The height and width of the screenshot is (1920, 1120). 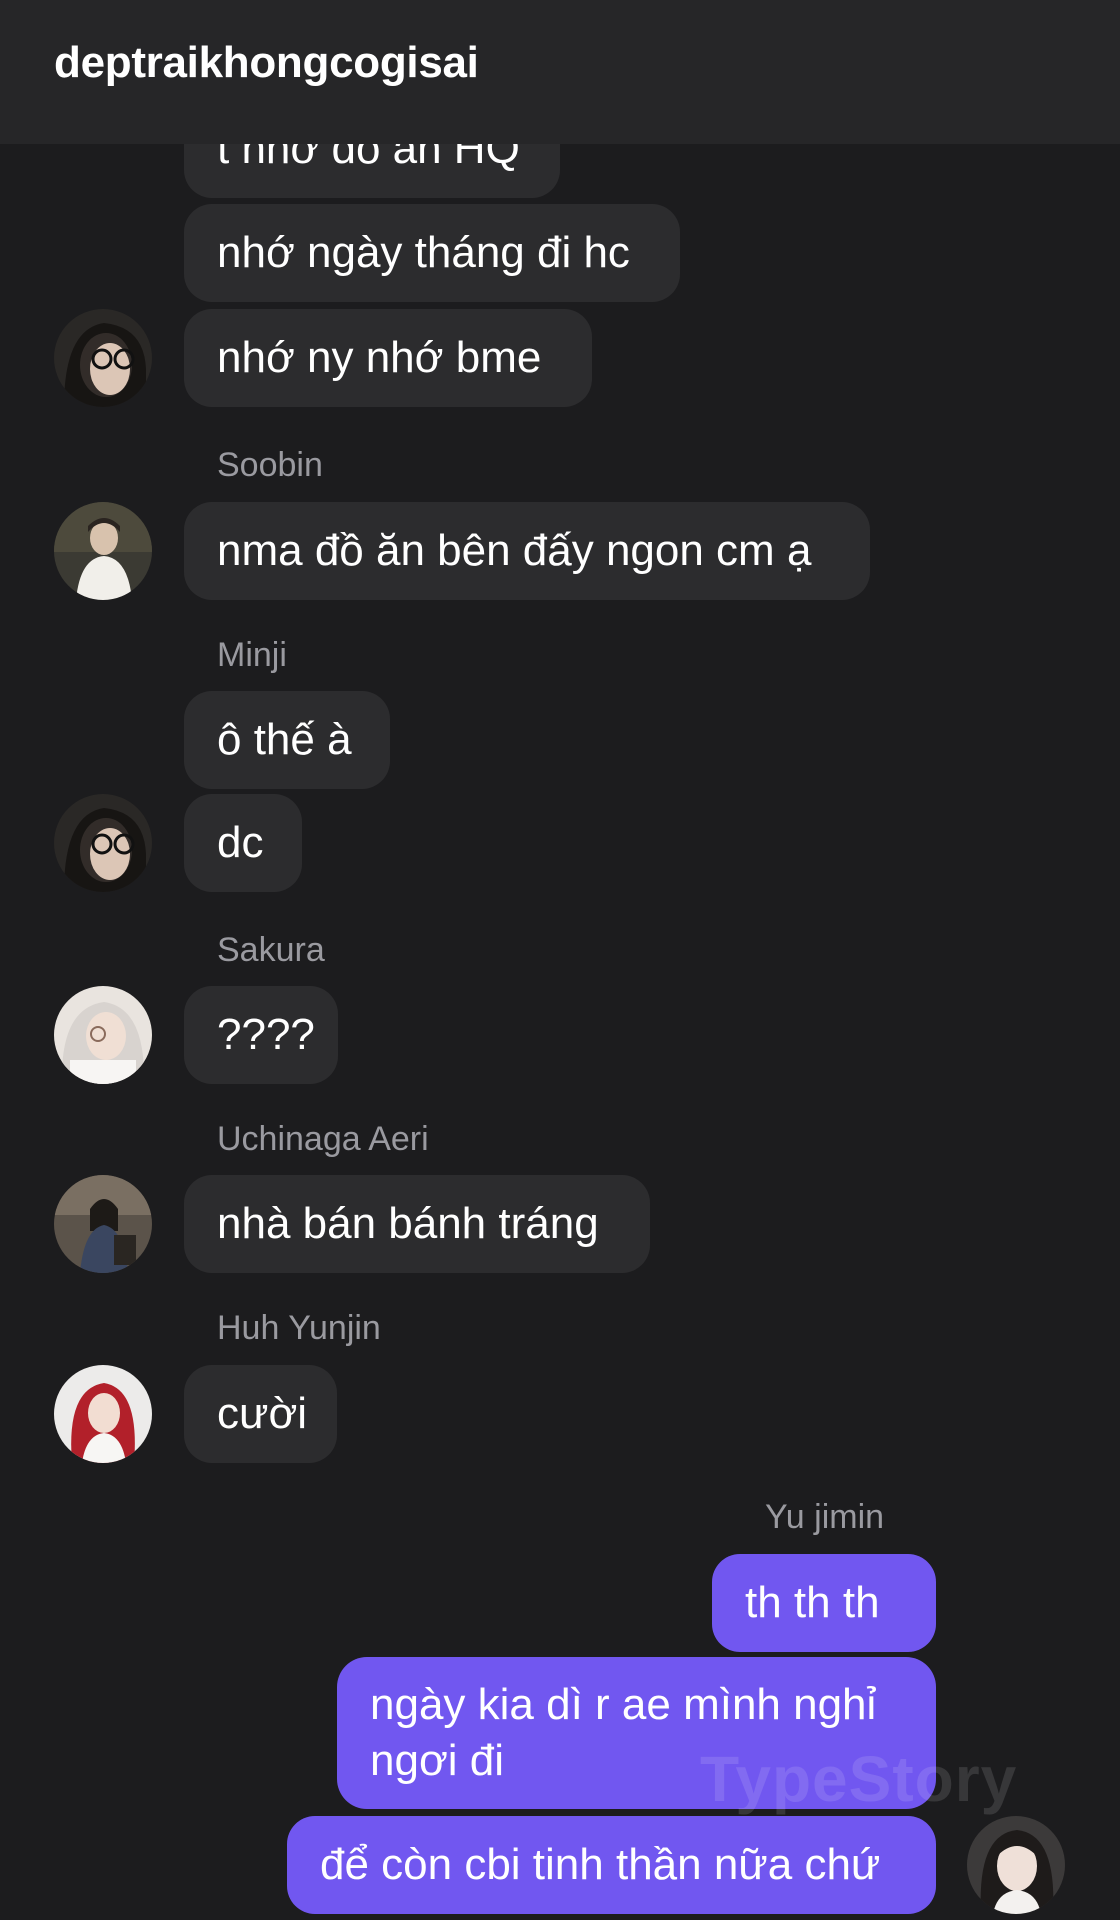 I want to click on message-text: nma đồ ăn bên đấy ngon cm ạ, so click(x=514, y=550).